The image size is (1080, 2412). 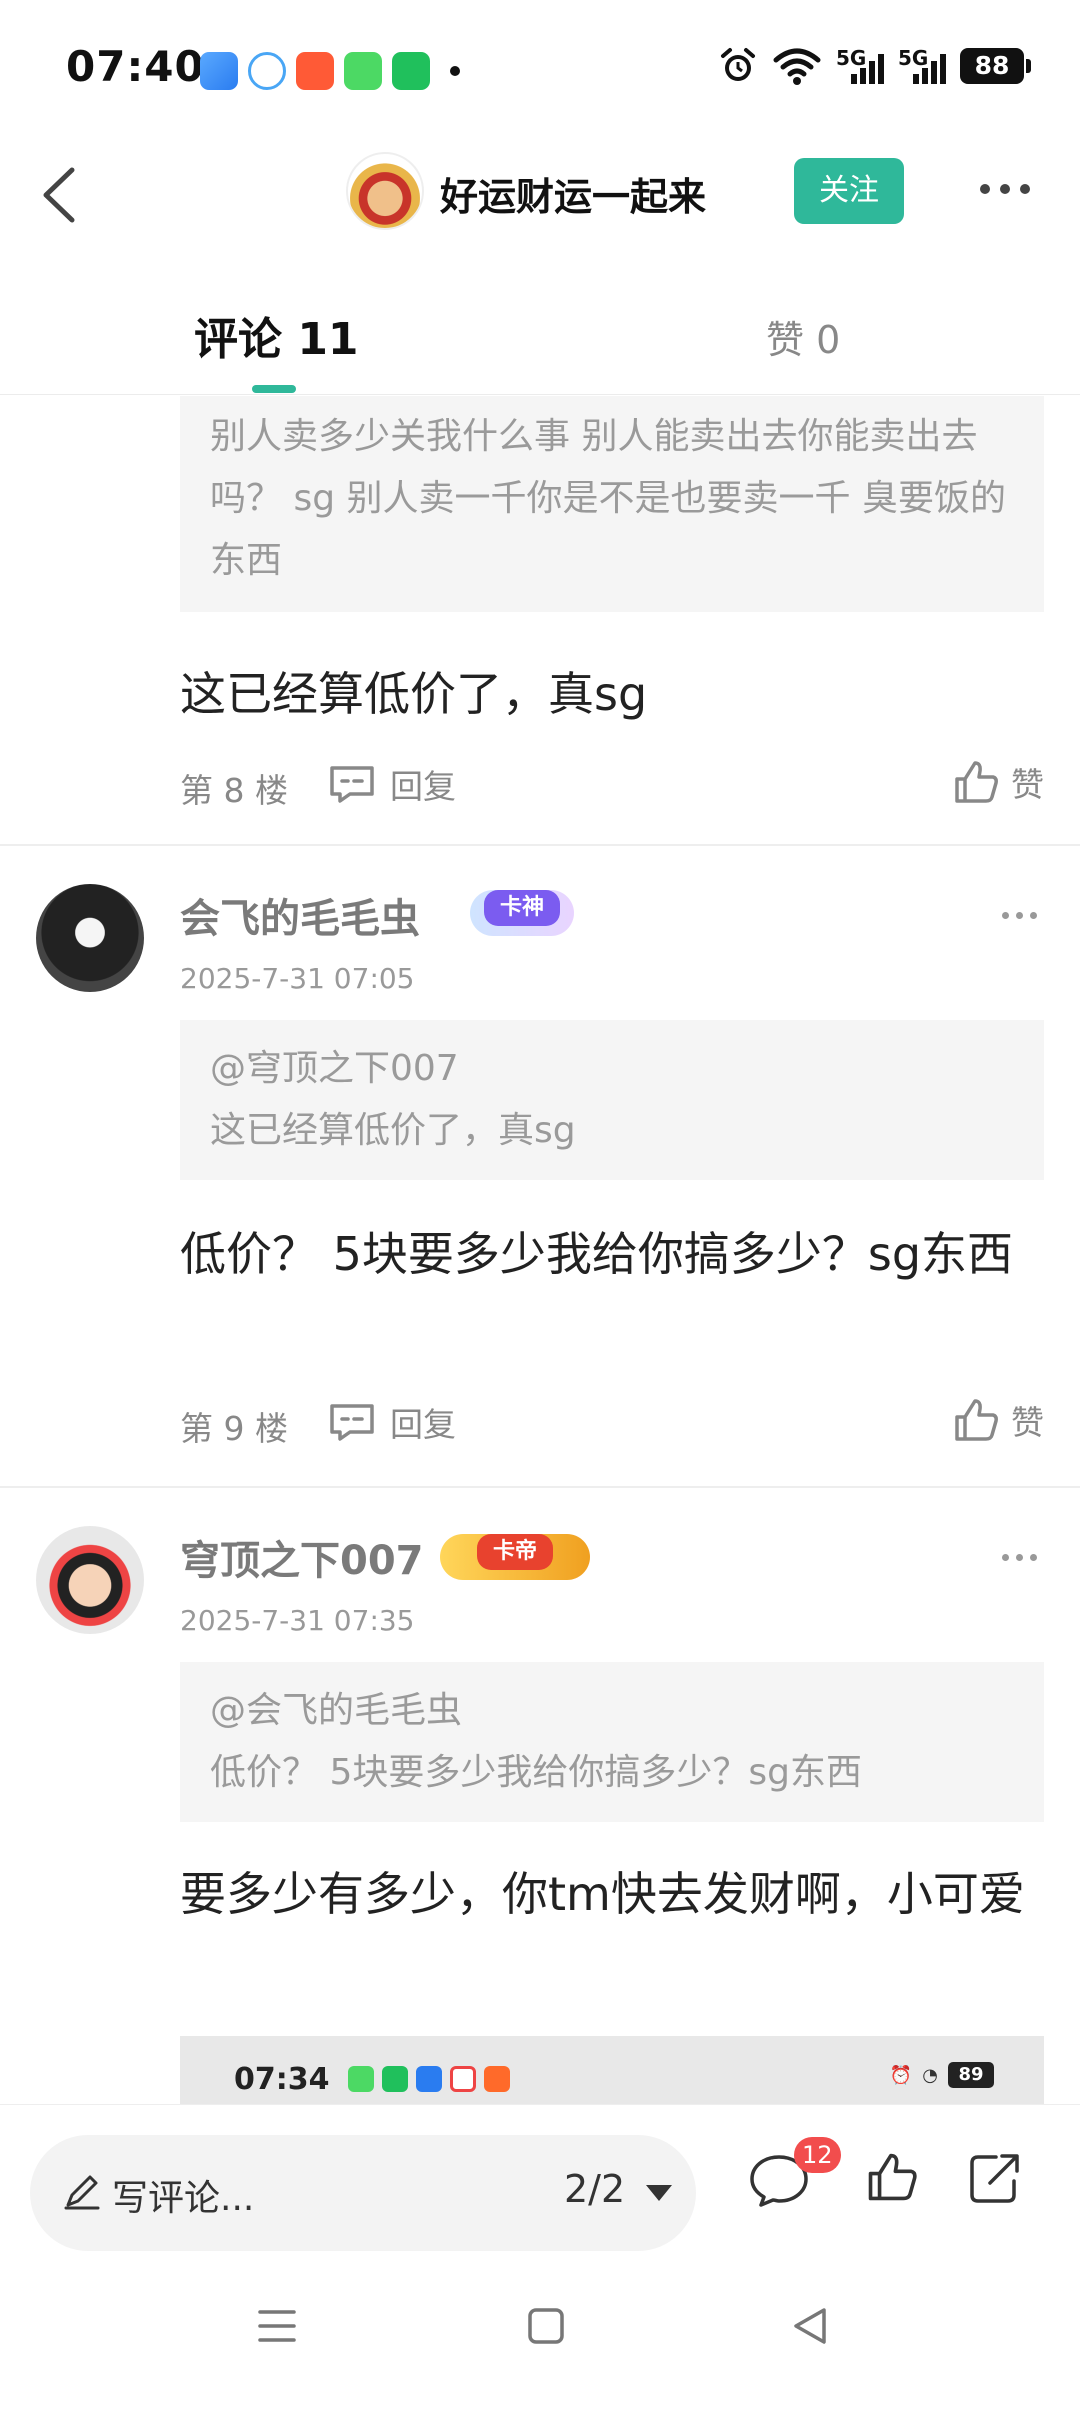 What do you see at coordinates (597, 1254) in the screenshot?
I see `comment-body: 低价？ 5块要多少我给你搞多少？sg东西` at bounding box center [597, 1254].